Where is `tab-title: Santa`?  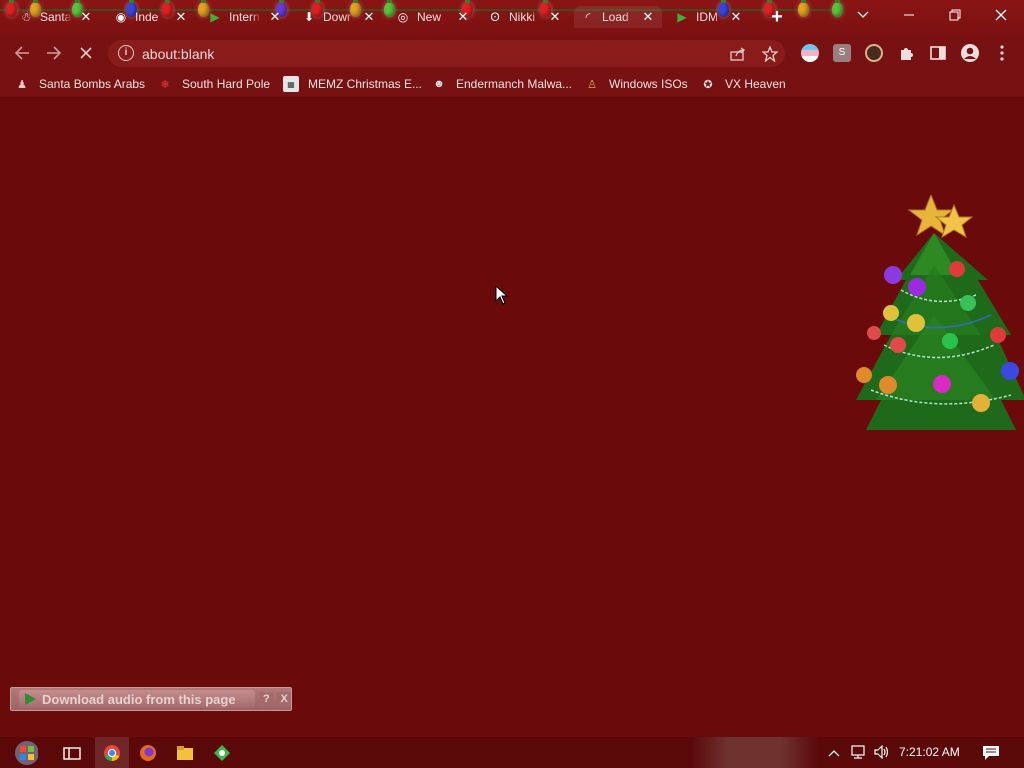 tab-title: Santa is located at coordinates (56, 17).